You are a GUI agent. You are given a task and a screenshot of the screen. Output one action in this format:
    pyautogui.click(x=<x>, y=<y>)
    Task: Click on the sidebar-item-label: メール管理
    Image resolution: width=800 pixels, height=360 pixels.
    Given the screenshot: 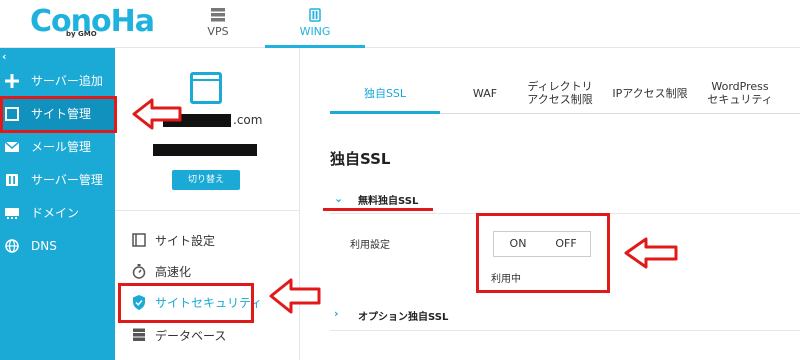 What is the action you would take?
    pyautogui.click(x=61, y=147)
    